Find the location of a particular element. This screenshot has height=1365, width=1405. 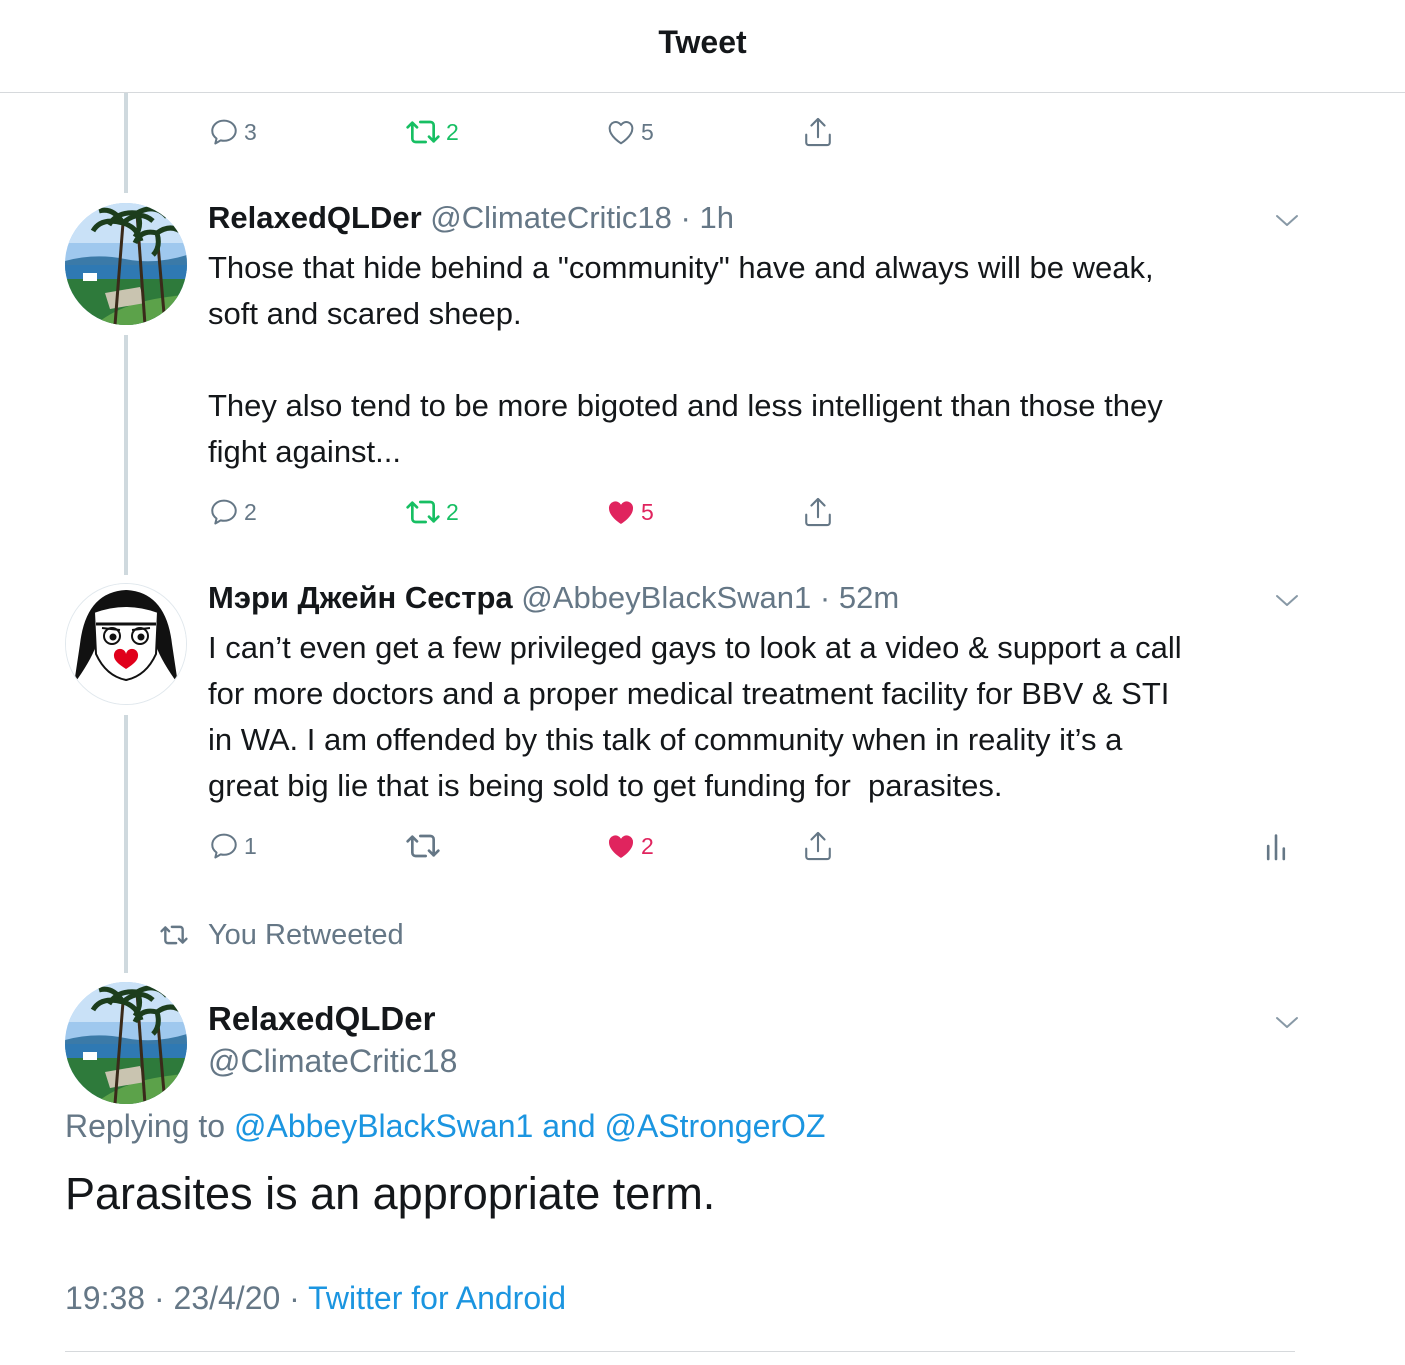

mention-link: @AStrongerOZ is located at coordinates (714, 1126).